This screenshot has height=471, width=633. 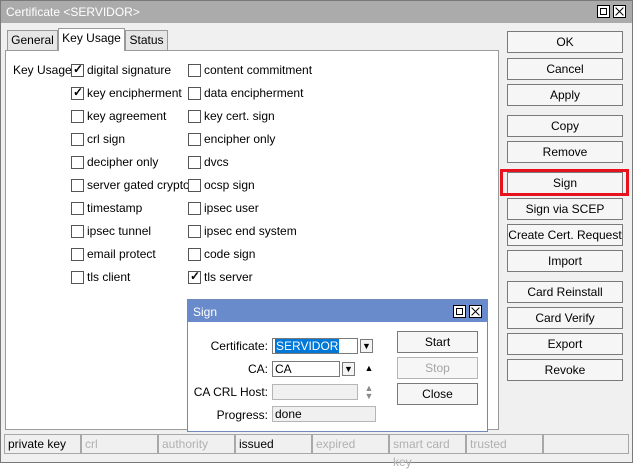 I want to click on status-crl: crl, so click(x=119, y=444).